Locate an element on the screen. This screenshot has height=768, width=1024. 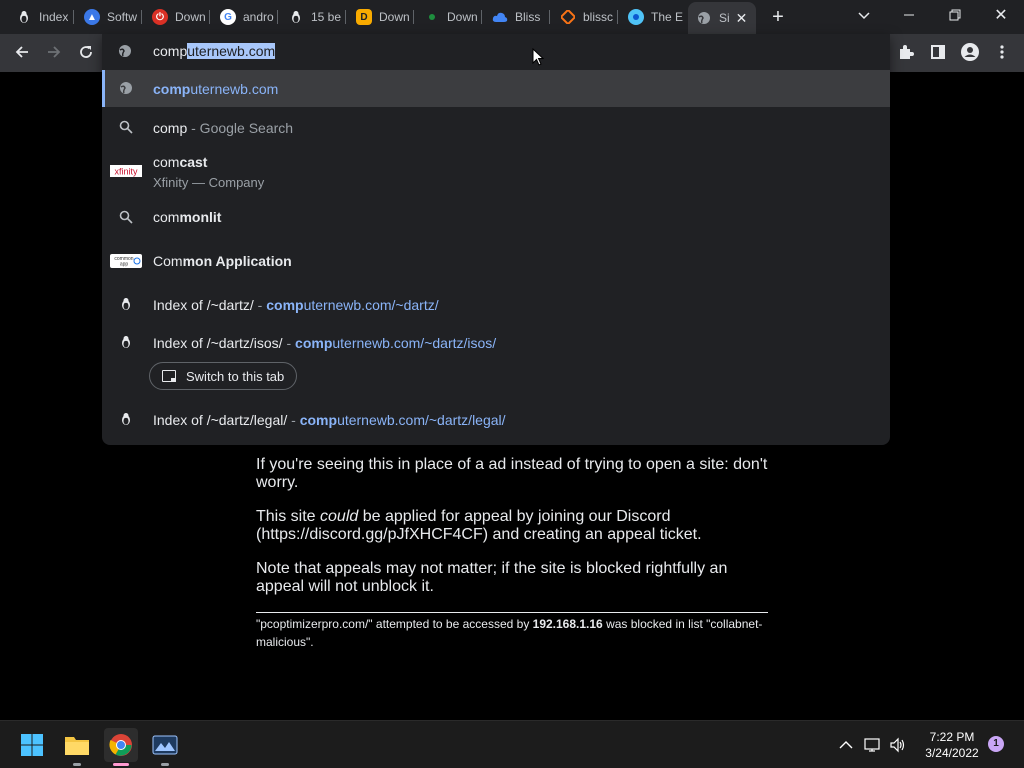
typed-text: Com is located at coordinates (168, 261).